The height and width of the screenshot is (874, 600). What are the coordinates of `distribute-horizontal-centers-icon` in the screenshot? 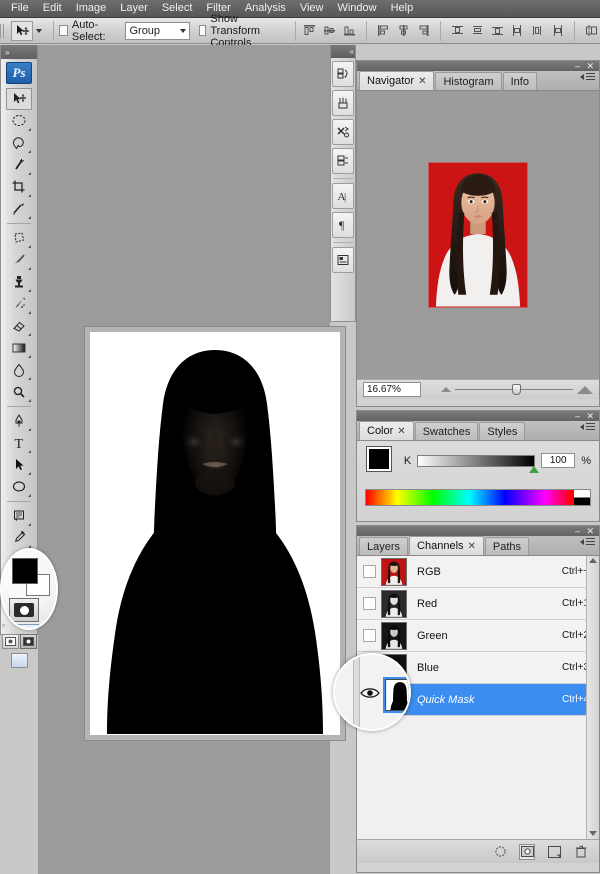 It's located at (537, 31).